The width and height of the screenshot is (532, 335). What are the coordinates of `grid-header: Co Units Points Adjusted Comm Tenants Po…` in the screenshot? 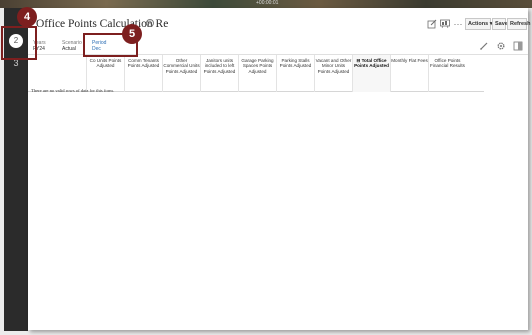 It's located at (268, 73).